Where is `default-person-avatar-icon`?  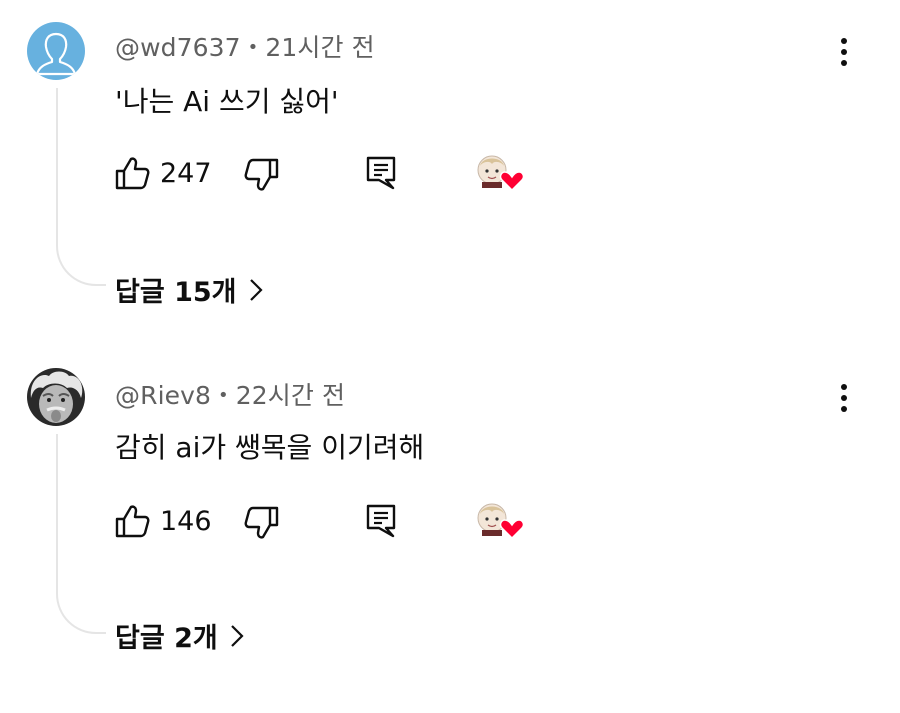 default-person-avatar-icon is located at coordinates (56, 51).